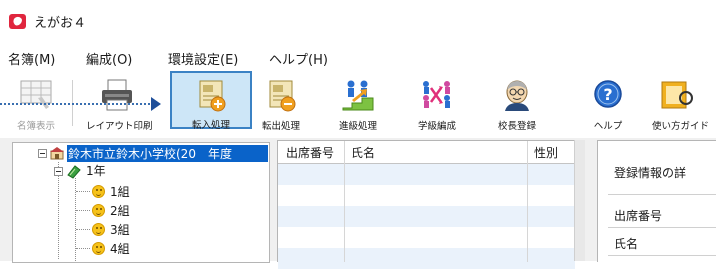 This screenshot has height=269, width=716. I want to click on detail-field-attendance-no: 出席番号, so click(638, 216).